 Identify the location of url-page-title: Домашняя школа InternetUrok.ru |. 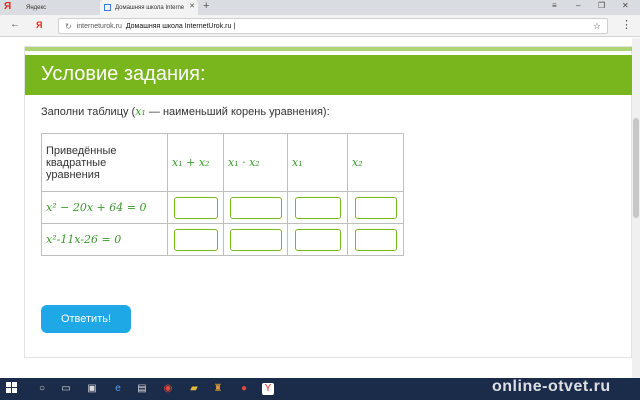
(180, 26).